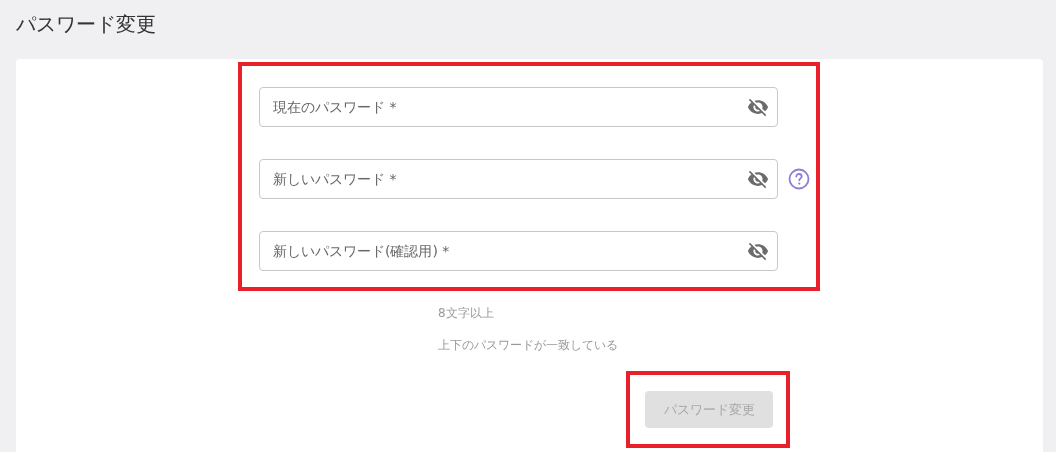  I want to click on password-field: 現在のパスワード *, so click(518, 107).